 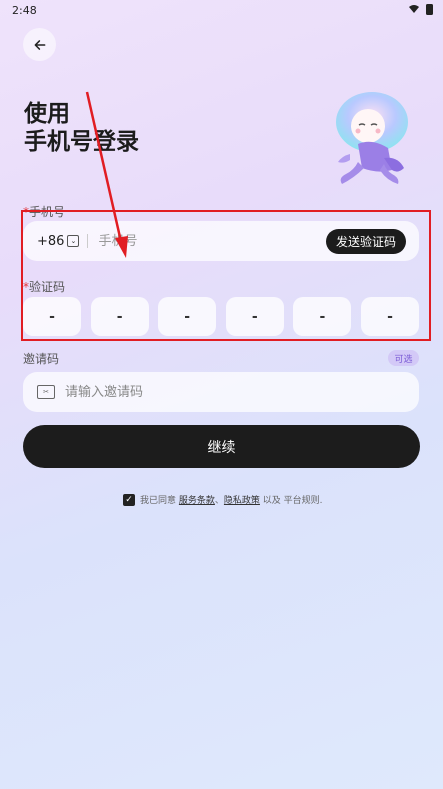 I want to click on invite-field: ✂, so click(x=221, y=392).